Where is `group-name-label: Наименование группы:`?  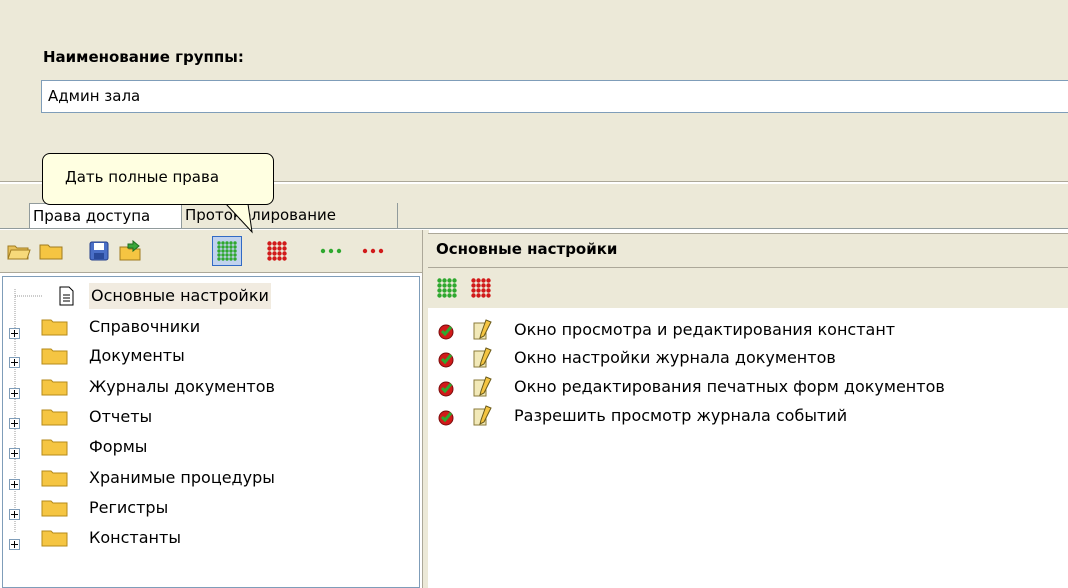
group-name-label: Наименование группы: is located at coordinates (143, 57).